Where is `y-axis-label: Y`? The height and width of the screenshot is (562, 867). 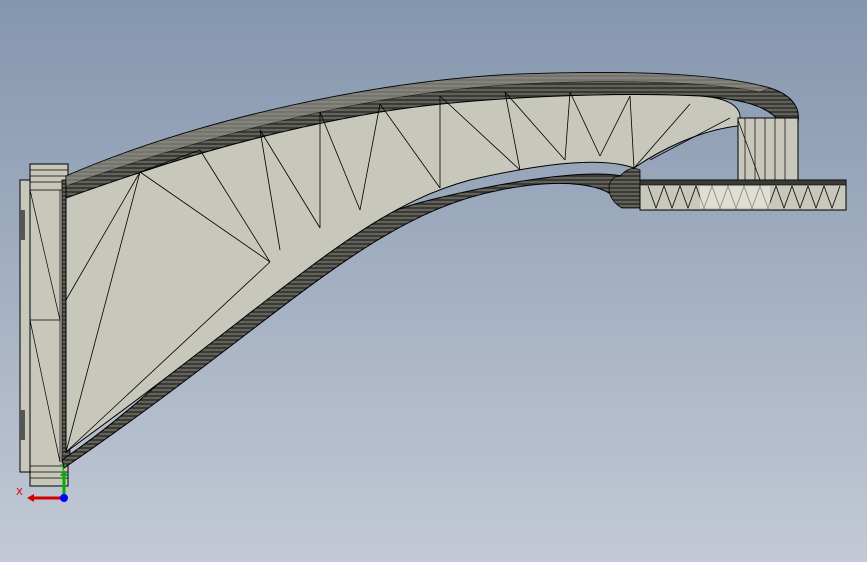 y-axis-label: Y is located at coordinates (63, 468).